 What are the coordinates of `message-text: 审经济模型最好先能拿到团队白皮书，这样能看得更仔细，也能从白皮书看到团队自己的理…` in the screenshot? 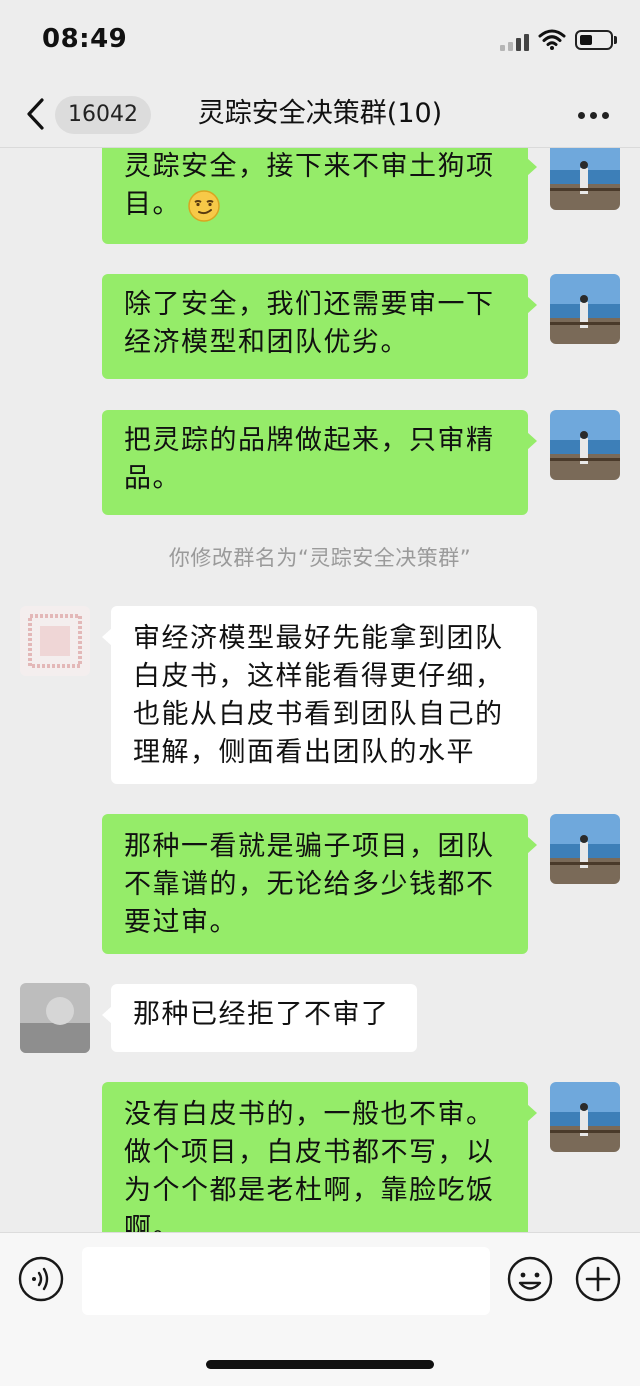 It's located at (318, 695).